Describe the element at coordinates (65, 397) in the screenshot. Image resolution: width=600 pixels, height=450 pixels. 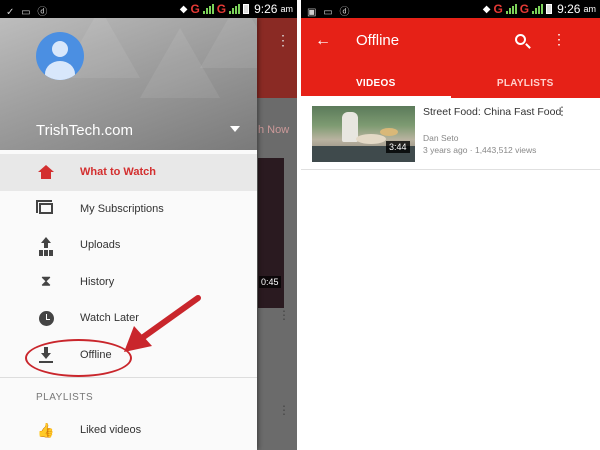
I see `section-label-playlists: PLAYLISTS` at that location.